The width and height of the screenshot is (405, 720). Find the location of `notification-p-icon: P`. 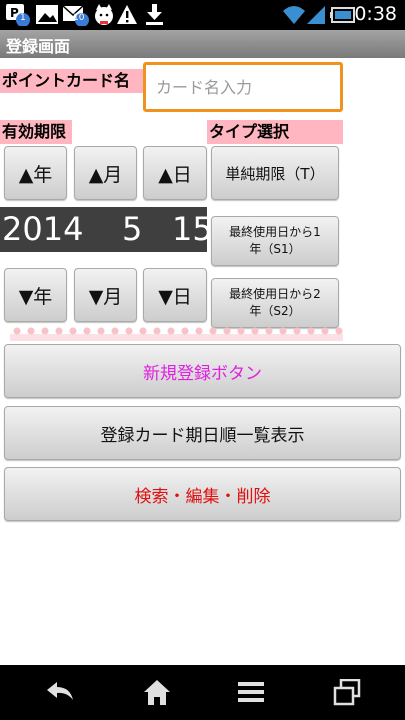

notification-p-icon: P is located at coordinates (18, 15).